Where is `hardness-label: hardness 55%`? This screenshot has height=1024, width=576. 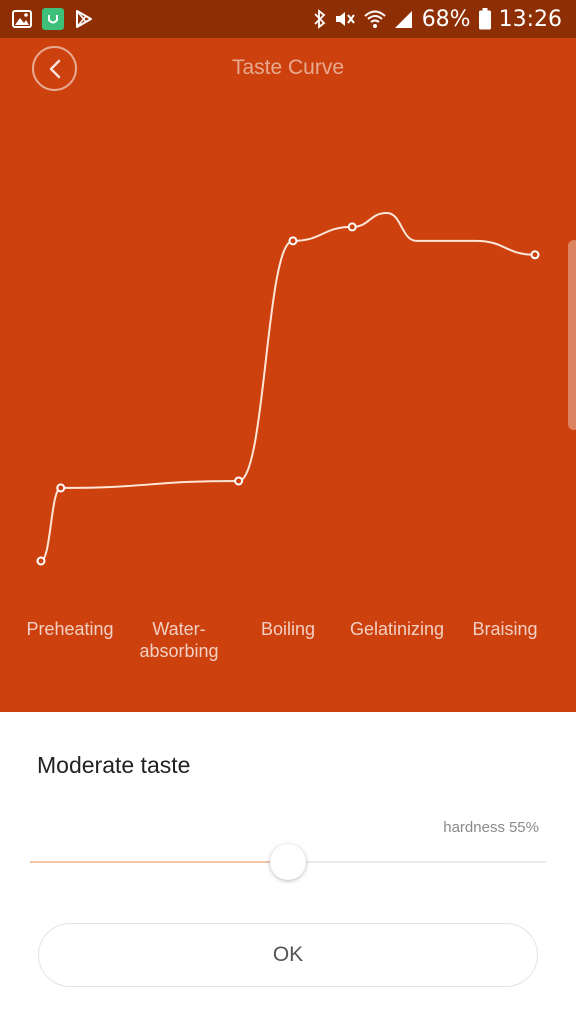 hardness-label: hardness 55% is located at coordinates (491, 827).